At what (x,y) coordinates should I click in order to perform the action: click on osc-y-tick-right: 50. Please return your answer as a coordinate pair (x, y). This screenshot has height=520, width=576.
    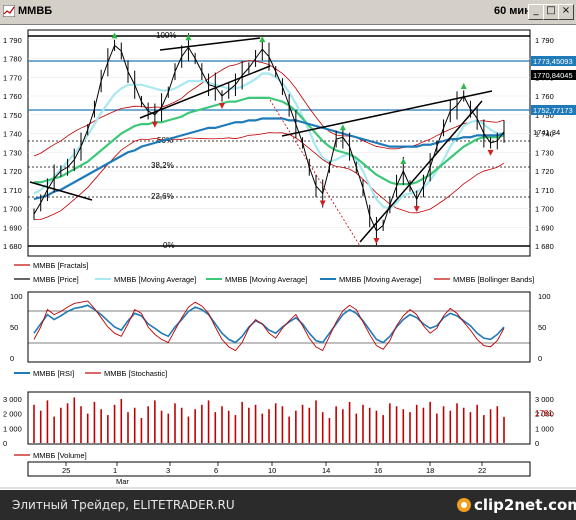
    Looking at the image, I should click on (542, 327).